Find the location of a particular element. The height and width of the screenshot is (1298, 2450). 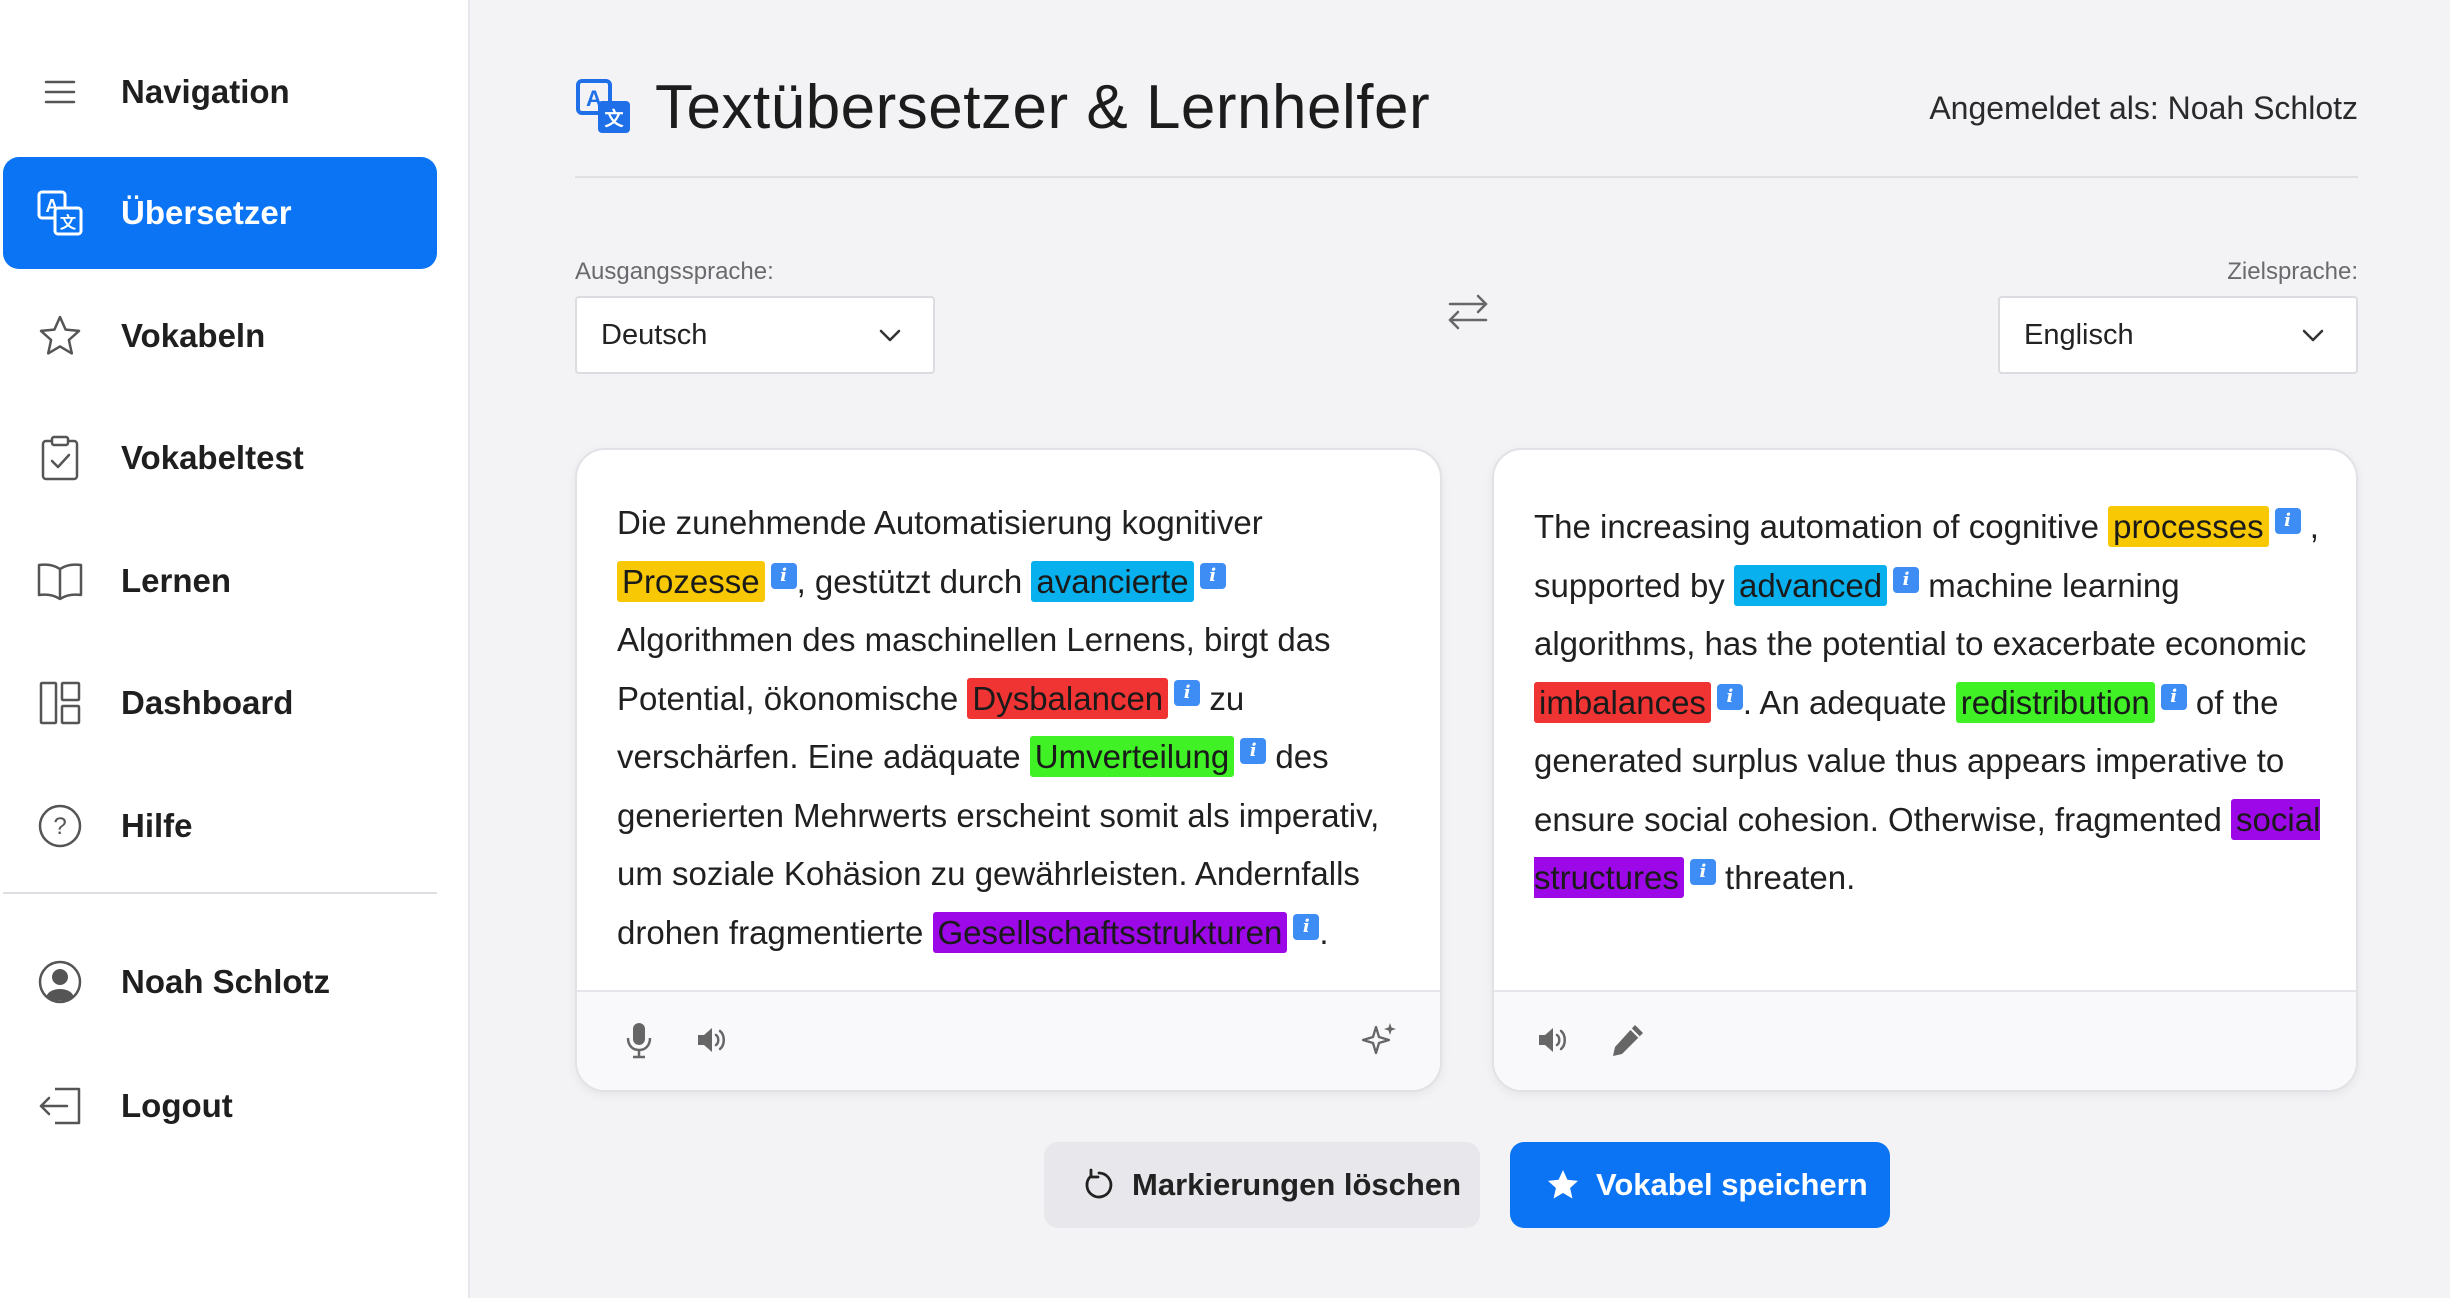

clear-highlights-label: Markierungen löschen is located at coordinates (1297, 1184).